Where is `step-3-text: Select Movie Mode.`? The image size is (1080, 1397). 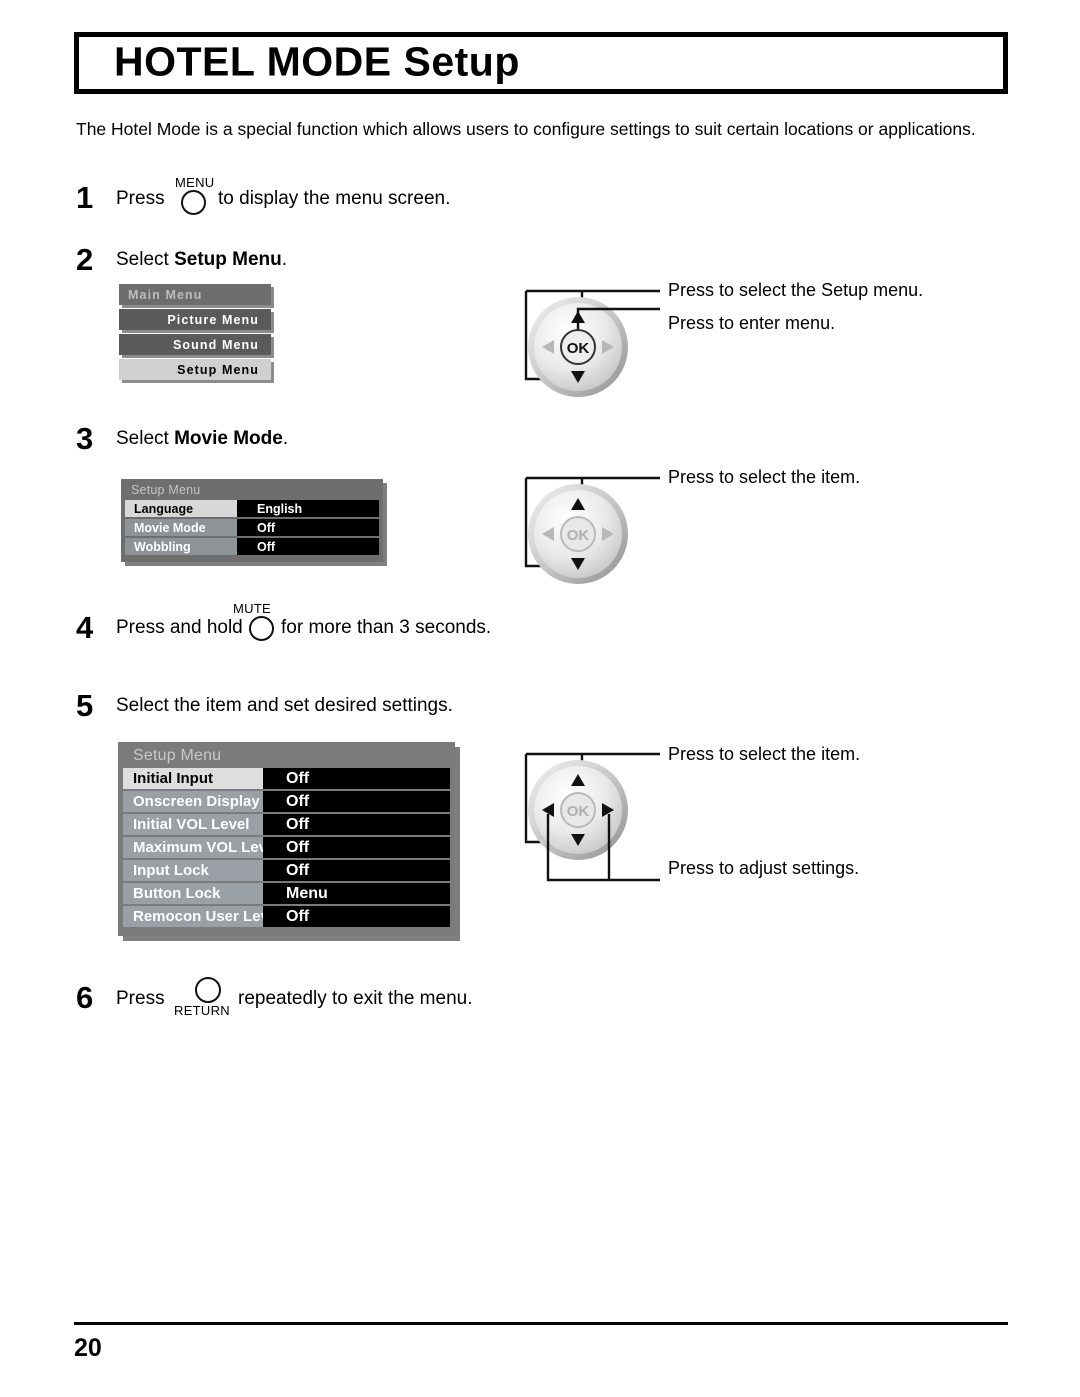 step-3-text: Select Movie Mode. is located at coordinates (202, 439).